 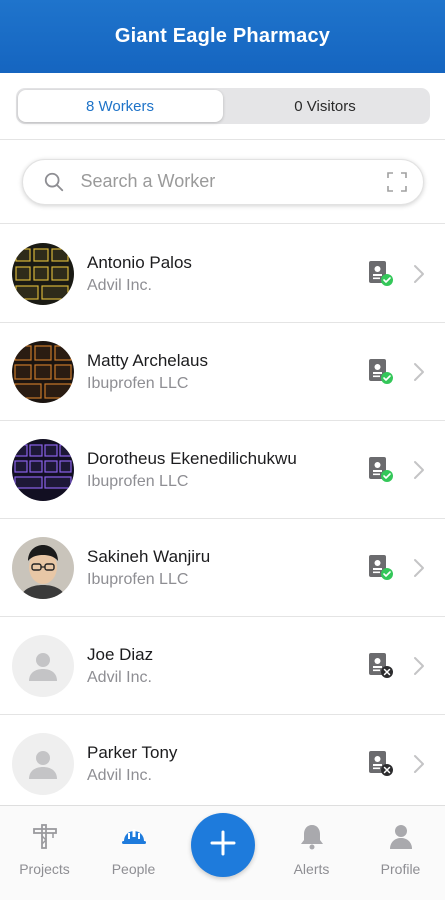 I want to click on worker-info: Joe Diaz Advil Inc., so click(x=227, y=666).